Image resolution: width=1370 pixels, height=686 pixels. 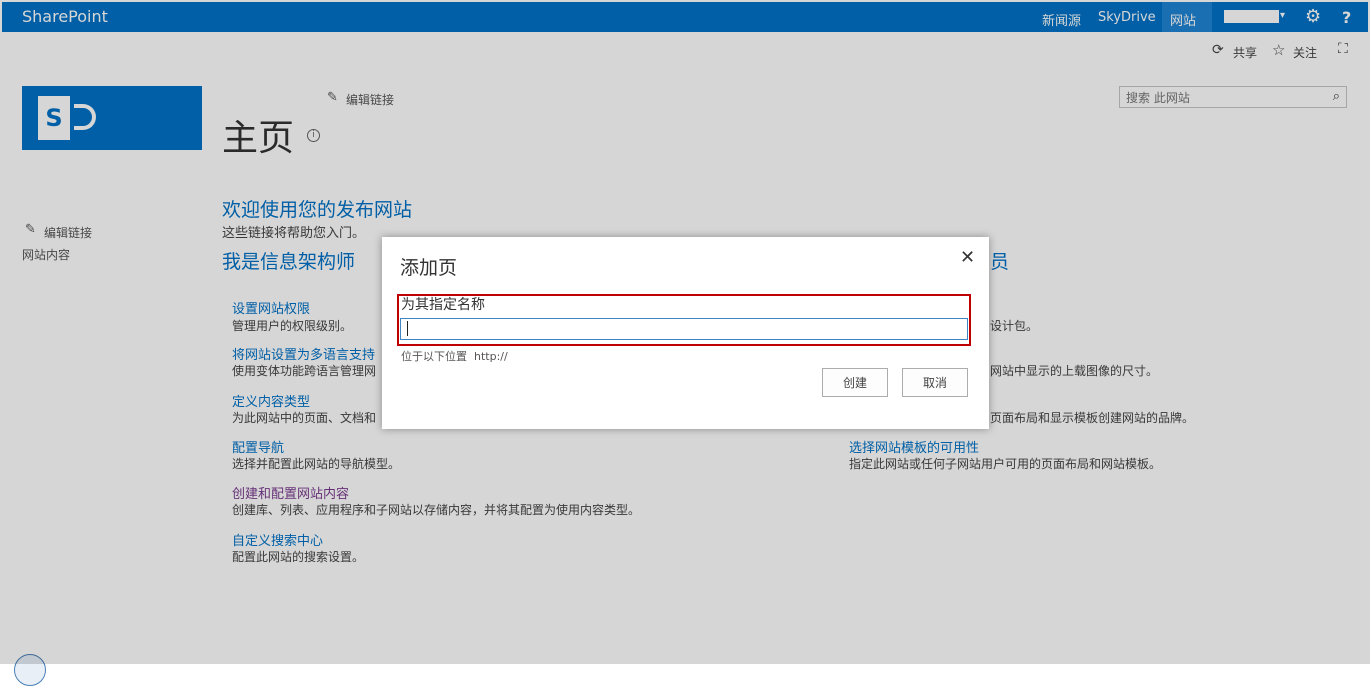 What do you see at coordinates (443, 305) in the screenshot?
I see `page-name-label: 为其指定名称` at bounding box center [443, 305].